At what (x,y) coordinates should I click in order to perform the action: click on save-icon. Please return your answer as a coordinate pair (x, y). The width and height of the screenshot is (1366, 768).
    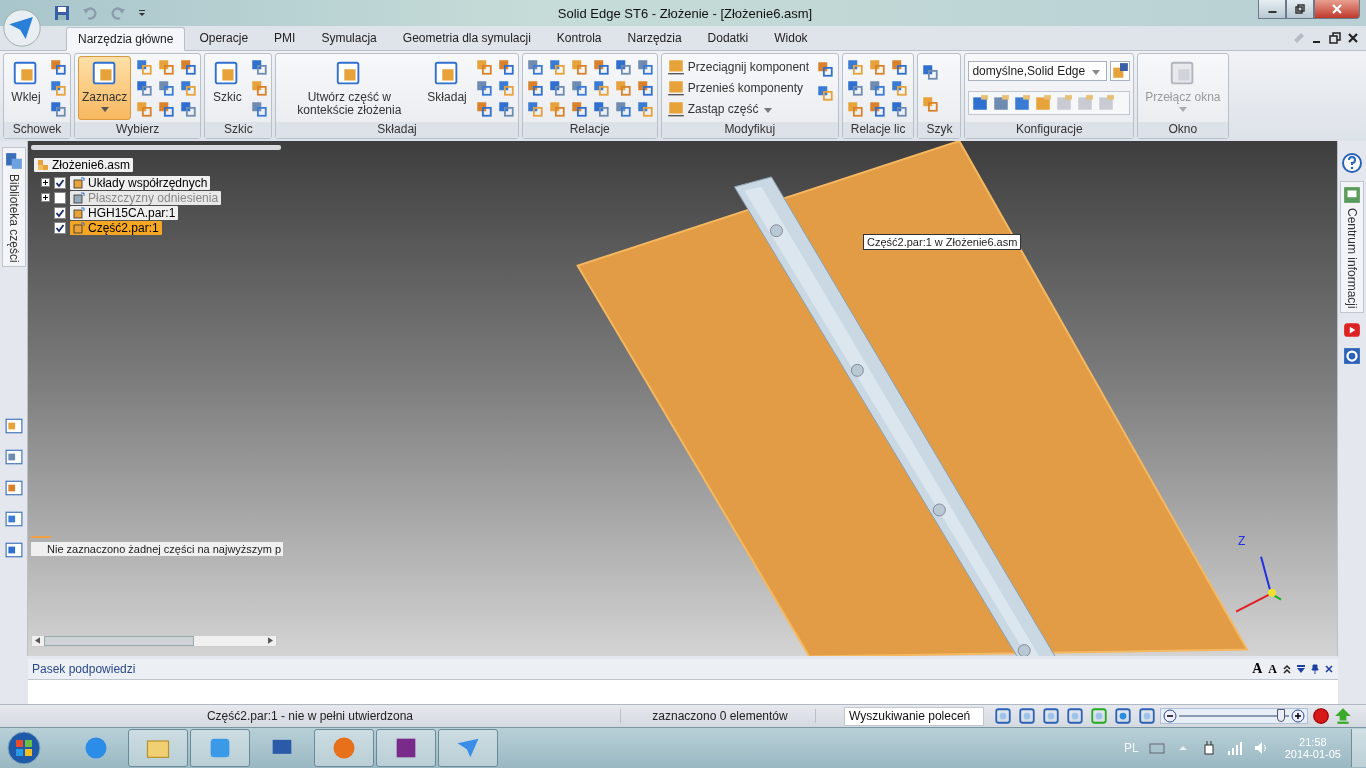
    Looking at the image, I should click on (62, 13).